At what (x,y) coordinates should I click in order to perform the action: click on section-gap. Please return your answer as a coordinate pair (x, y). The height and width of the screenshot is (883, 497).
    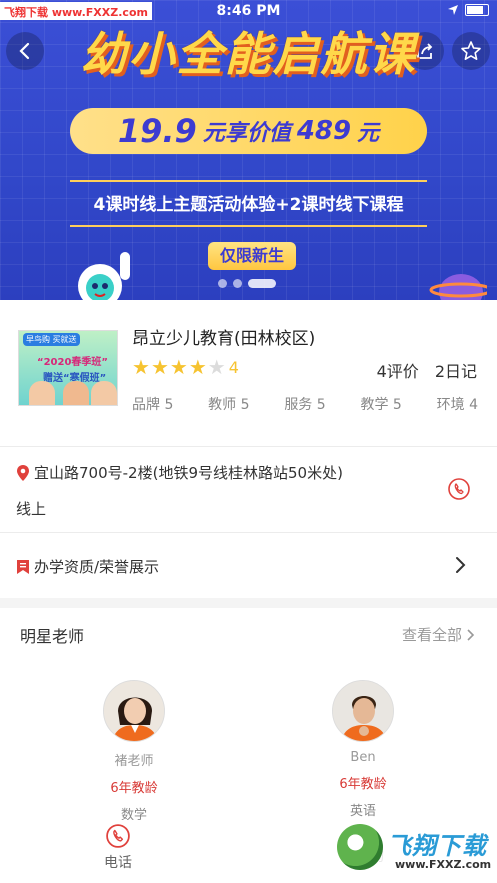
    Looking at the image, I should click on (248, 603).